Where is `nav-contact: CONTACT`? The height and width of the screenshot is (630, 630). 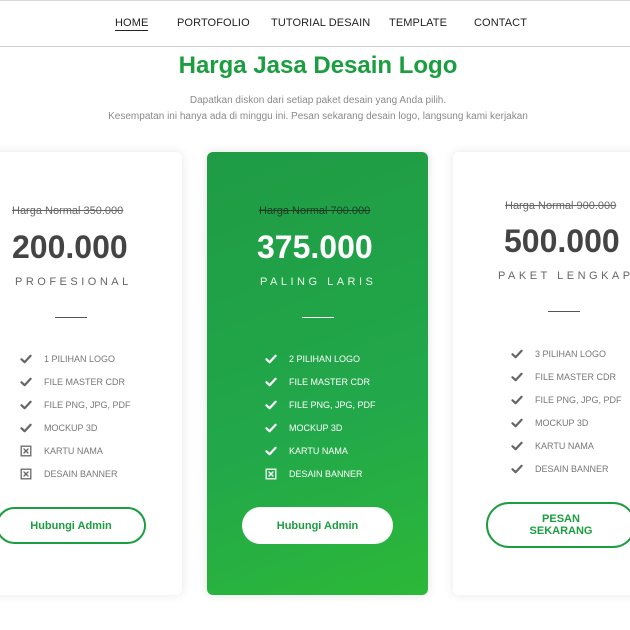
nav-contact: CONTACT is located at coordinates (500, 23).